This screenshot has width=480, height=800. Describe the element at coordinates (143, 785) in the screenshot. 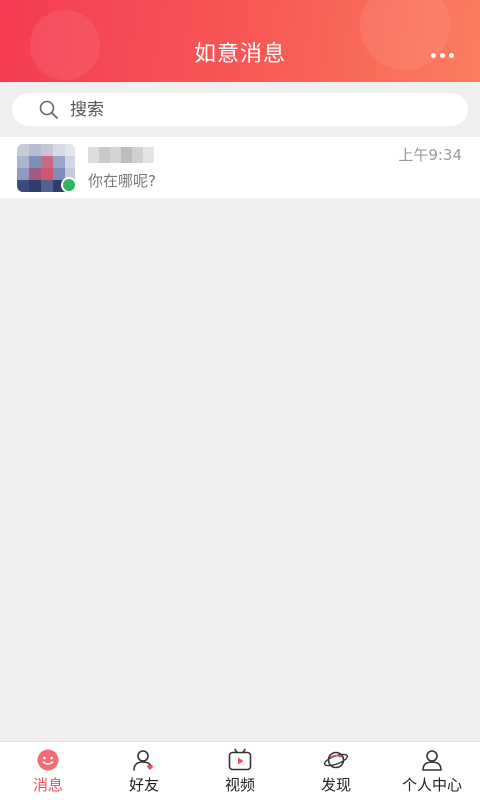

I see `nav-label: 好友` at that location.